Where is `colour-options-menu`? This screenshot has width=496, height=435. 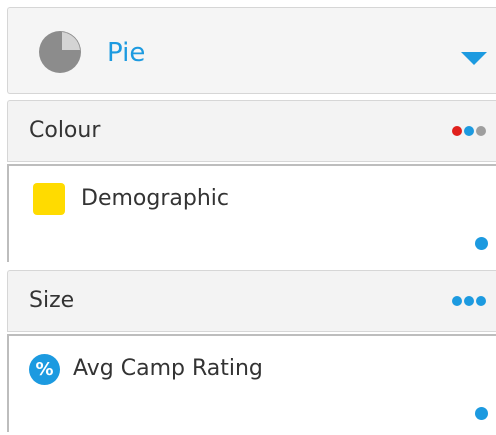 colour-options-menu is located at coordinates (469, 131).